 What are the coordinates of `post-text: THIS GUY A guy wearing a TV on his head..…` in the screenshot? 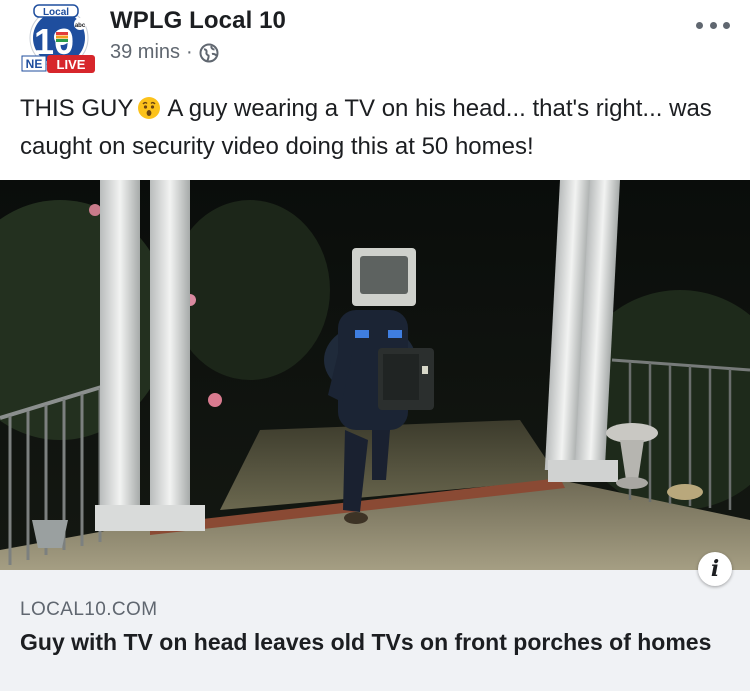 It's located at (377, 128).